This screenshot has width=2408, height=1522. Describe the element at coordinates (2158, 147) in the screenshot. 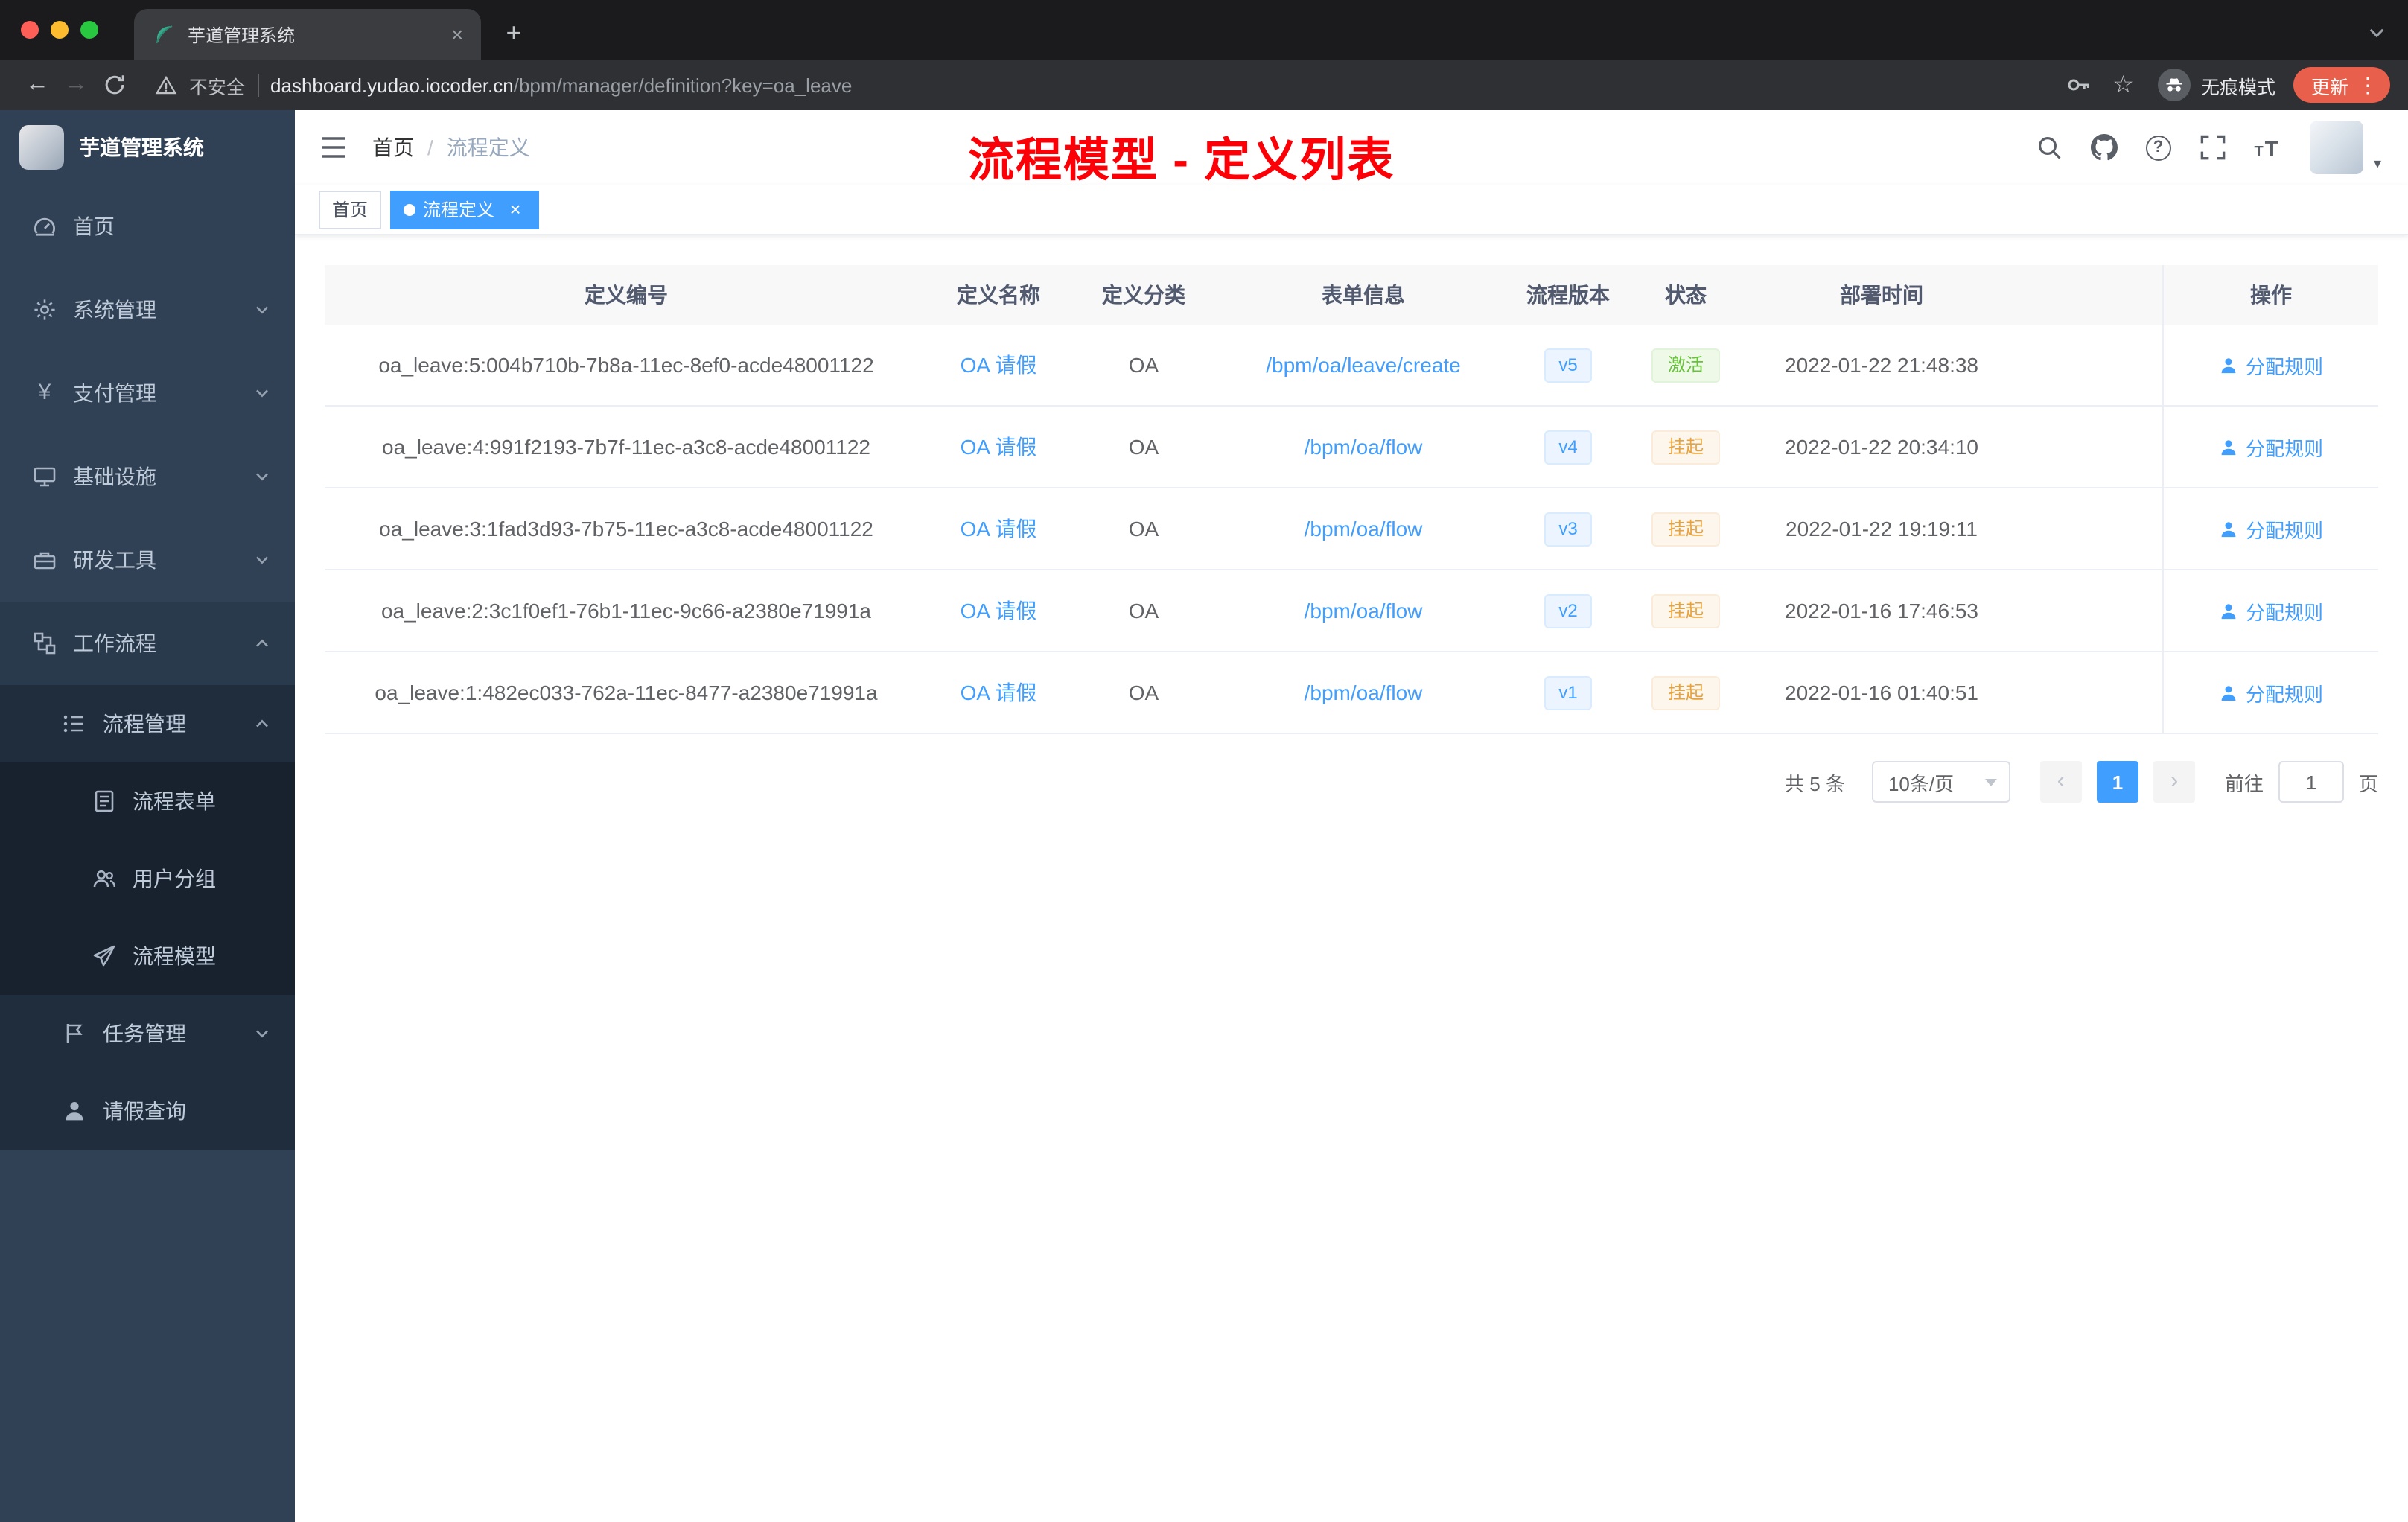

I see `help-icon: ?` at that location.